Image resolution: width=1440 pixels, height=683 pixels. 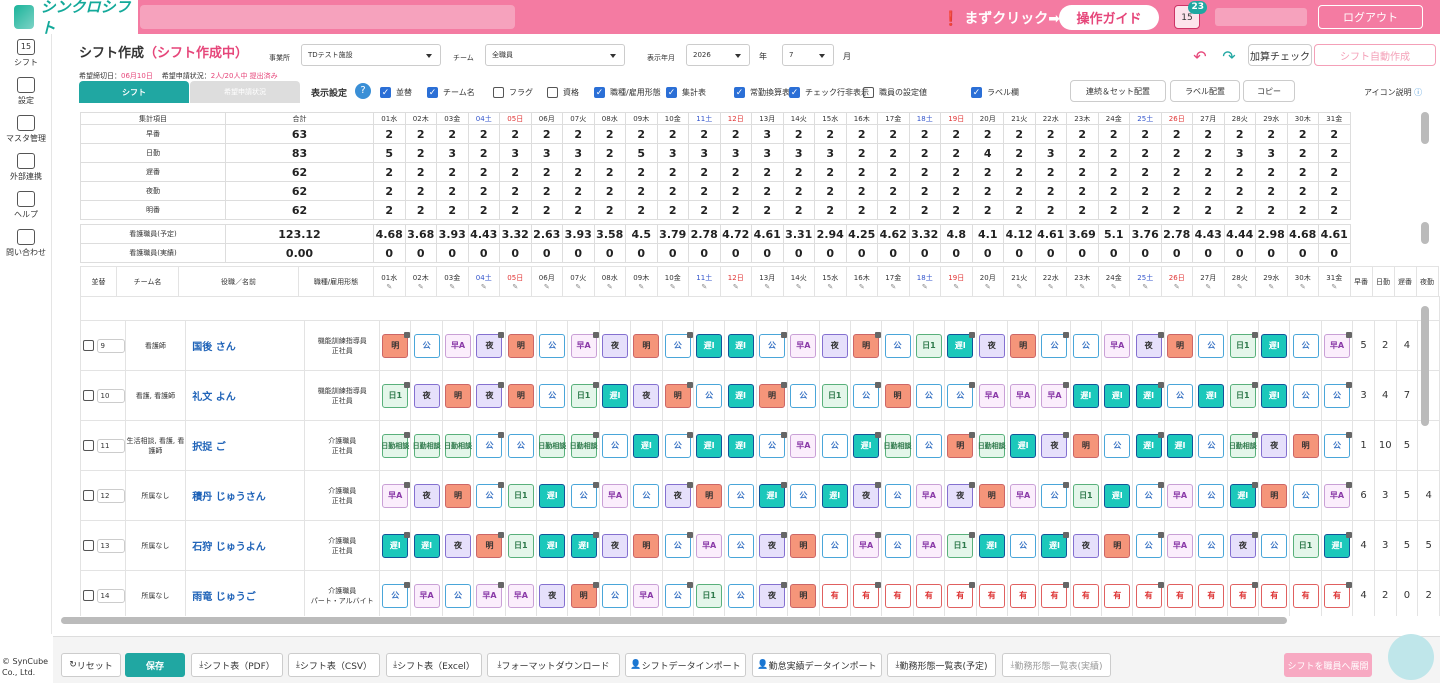 I want to click on publish-shift-button: シフトを職員へ展開, so click(x=1328, y=665).